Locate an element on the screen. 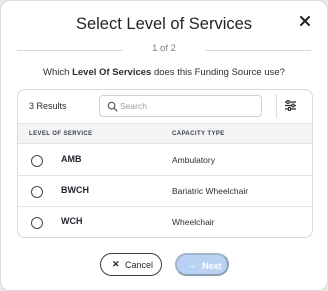 The width and height of the screenshot is (328, 291). next-label: Next is located at coordinates (212, 266).